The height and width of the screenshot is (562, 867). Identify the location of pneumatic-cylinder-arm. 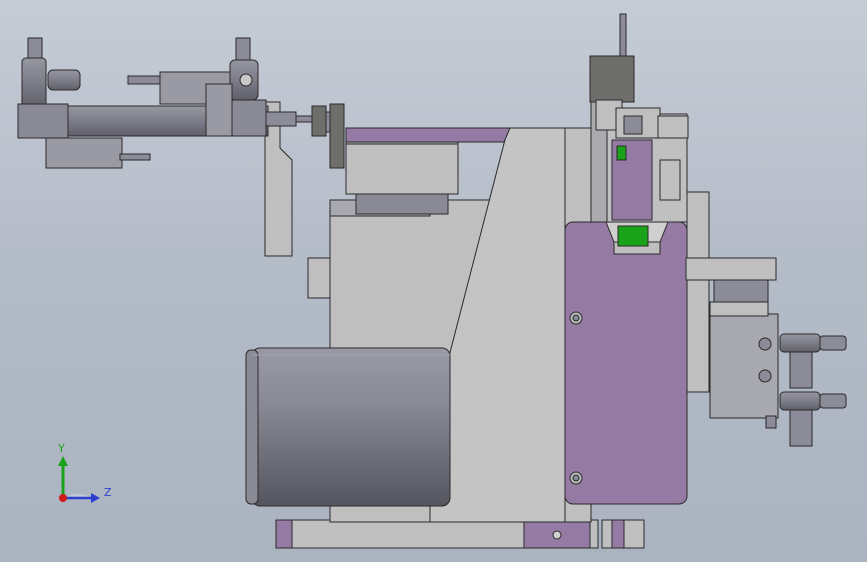
(181, 103).